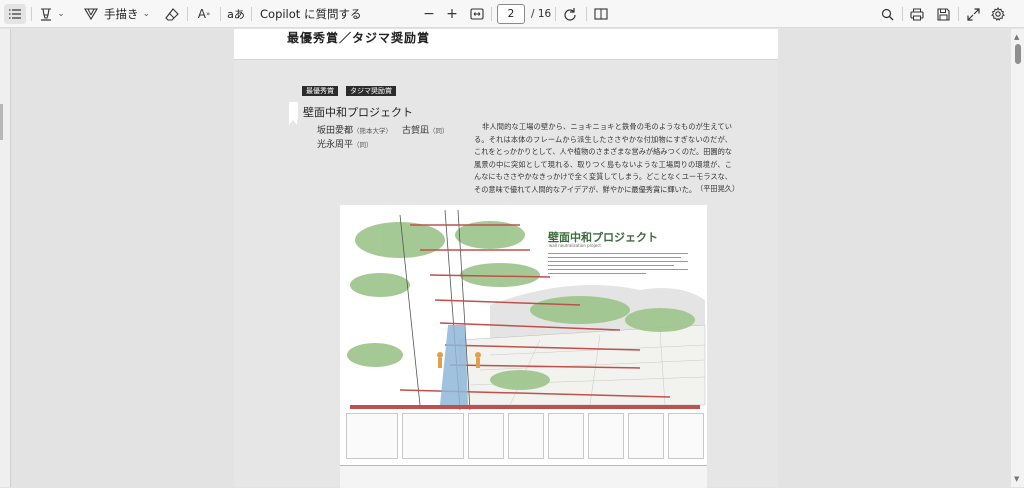  I want to click on eraser-icon, so click(172, 14).